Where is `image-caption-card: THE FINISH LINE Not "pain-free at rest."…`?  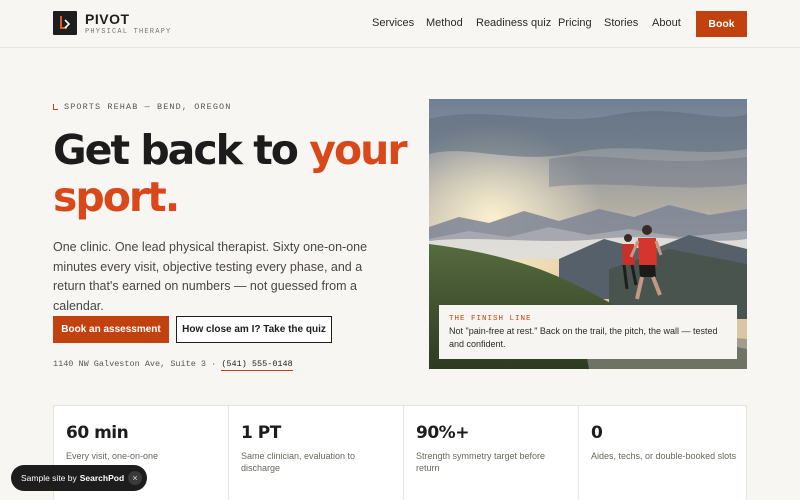 image-caption-card: THE FINISH LINE Not "pain-free at rest."… is located at coordinates (588, 332).